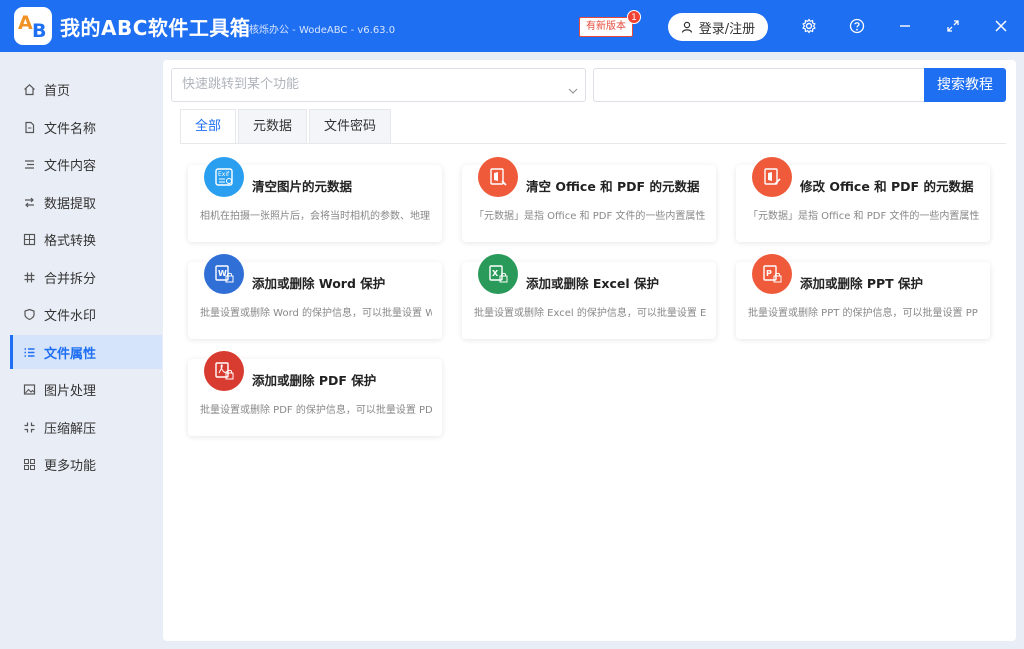 This screenshot has height=649, width=1024. I want to click on search-input, so click(759, 85).